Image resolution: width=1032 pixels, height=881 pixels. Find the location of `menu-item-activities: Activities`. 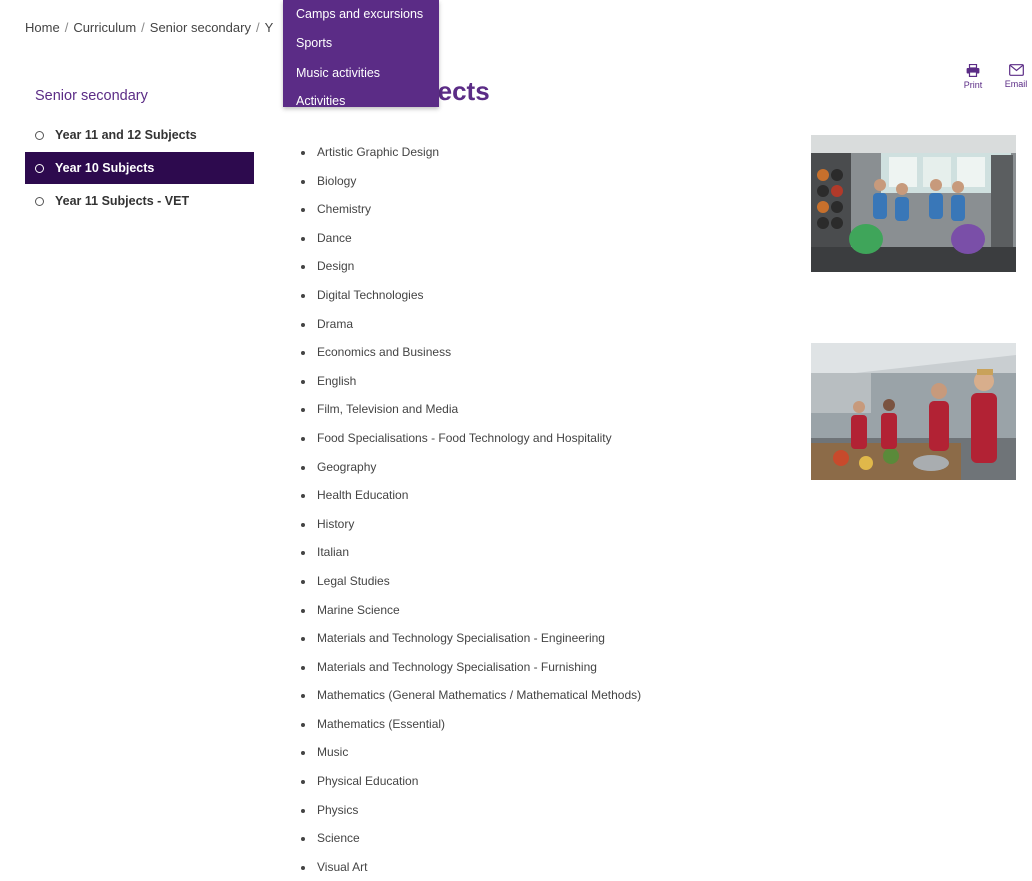

menu-item-activities: Activities is located at coordinates (320, 101).